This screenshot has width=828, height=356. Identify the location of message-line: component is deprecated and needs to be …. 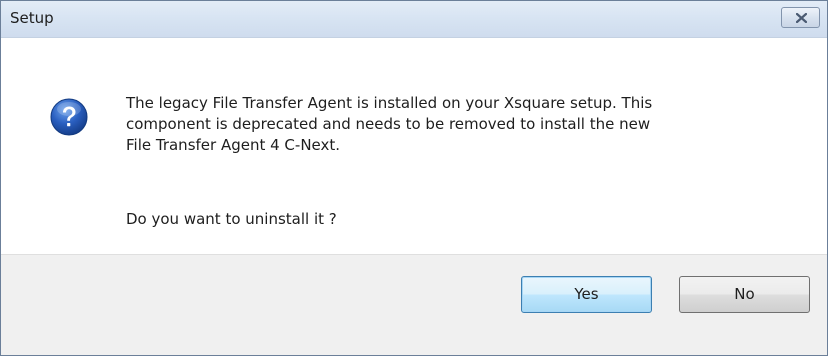
(388, 124).